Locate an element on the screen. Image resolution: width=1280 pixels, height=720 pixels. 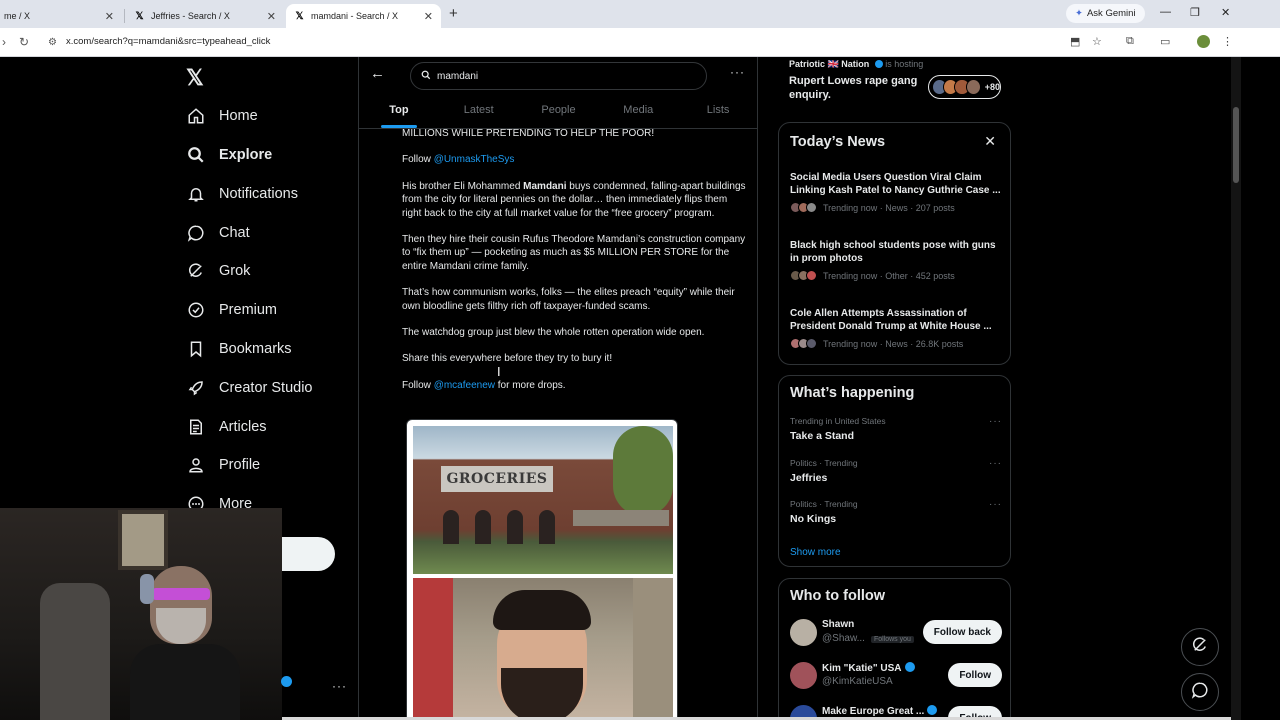
nav-profile: Profile is located at coordinates (223, 465).